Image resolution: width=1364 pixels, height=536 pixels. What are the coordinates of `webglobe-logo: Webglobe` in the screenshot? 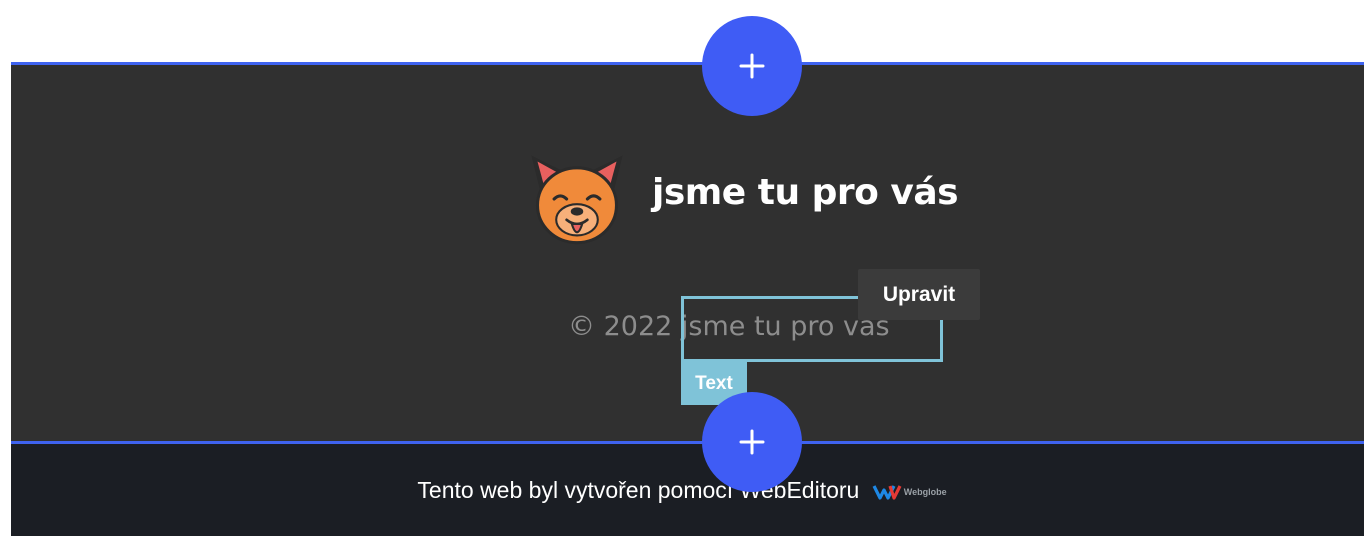 It's located at (909, 492).